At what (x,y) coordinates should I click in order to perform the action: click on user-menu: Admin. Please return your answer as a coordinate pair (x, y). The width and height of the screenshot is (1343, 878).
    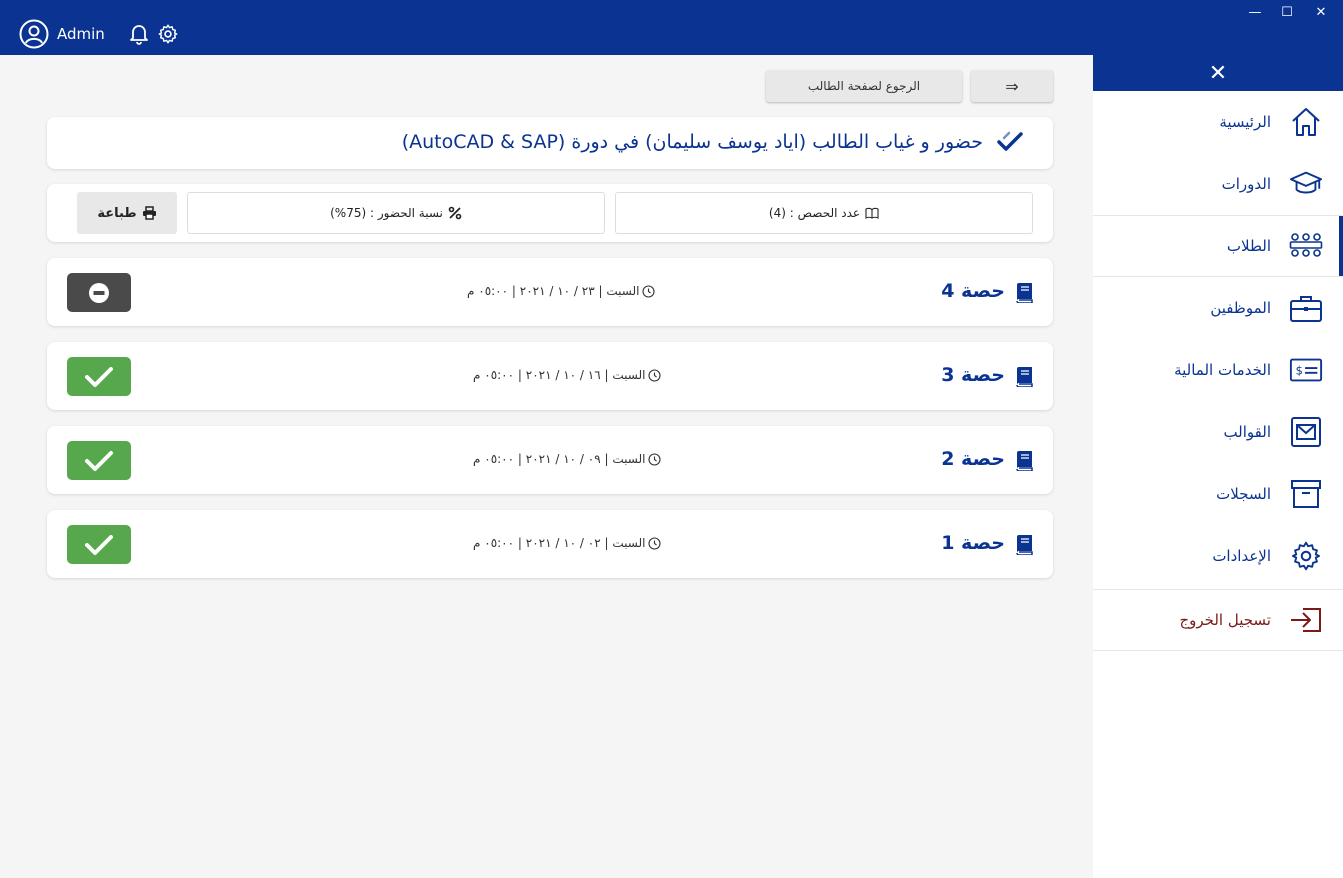
    Looking at the image, I should click on (62, 34).